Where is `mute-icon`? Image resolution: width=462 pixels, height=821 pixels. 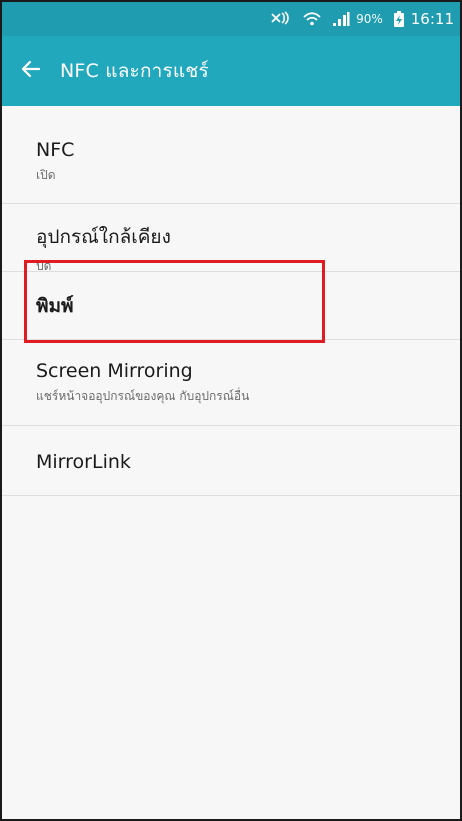
mute-icon is located at coordinates (281, 19).